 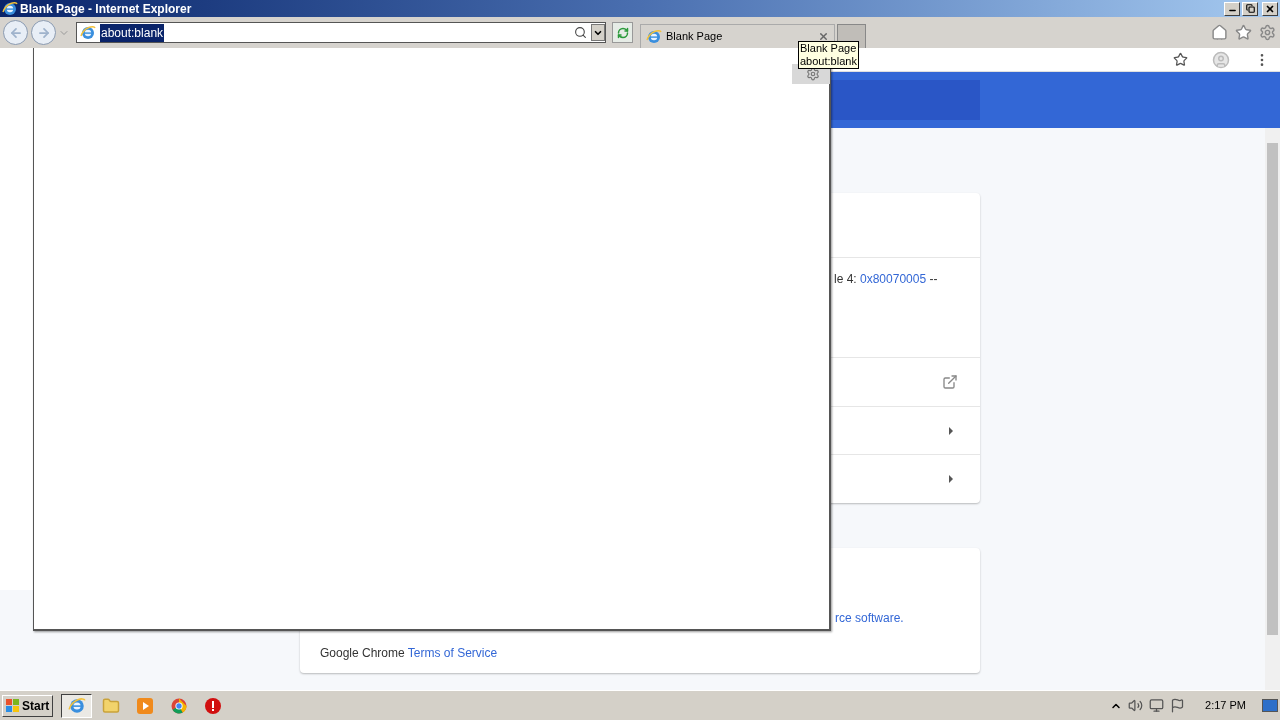 What do you see at coordinates (144, 705) in the screenshot?
I see `media-player-icon` at bounding box center [144, 705].